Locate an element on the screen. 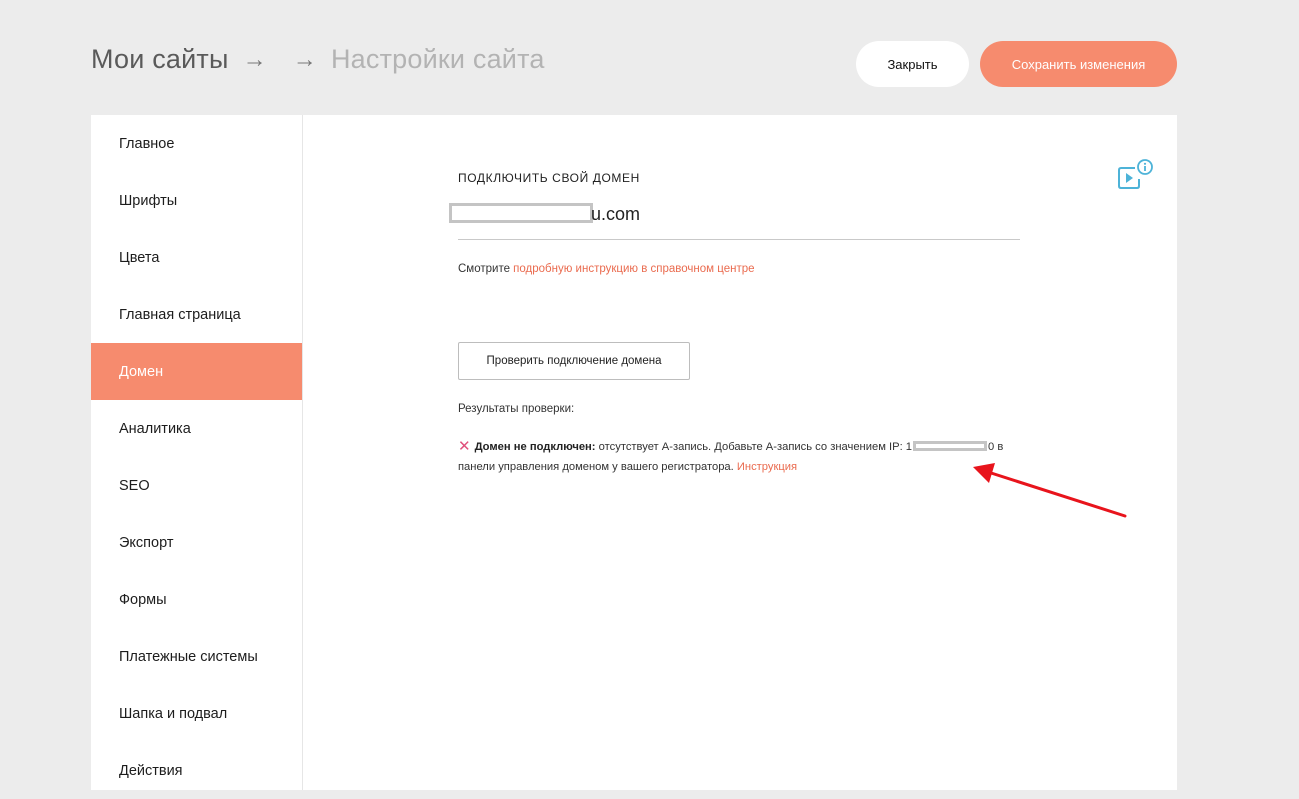 The height and width of the screenshot is (799, 1299). connect-domain-title: ПОДКЛЮЧИТЬ СВОЙ ДОМЕН is located at coordinates (549, 178).